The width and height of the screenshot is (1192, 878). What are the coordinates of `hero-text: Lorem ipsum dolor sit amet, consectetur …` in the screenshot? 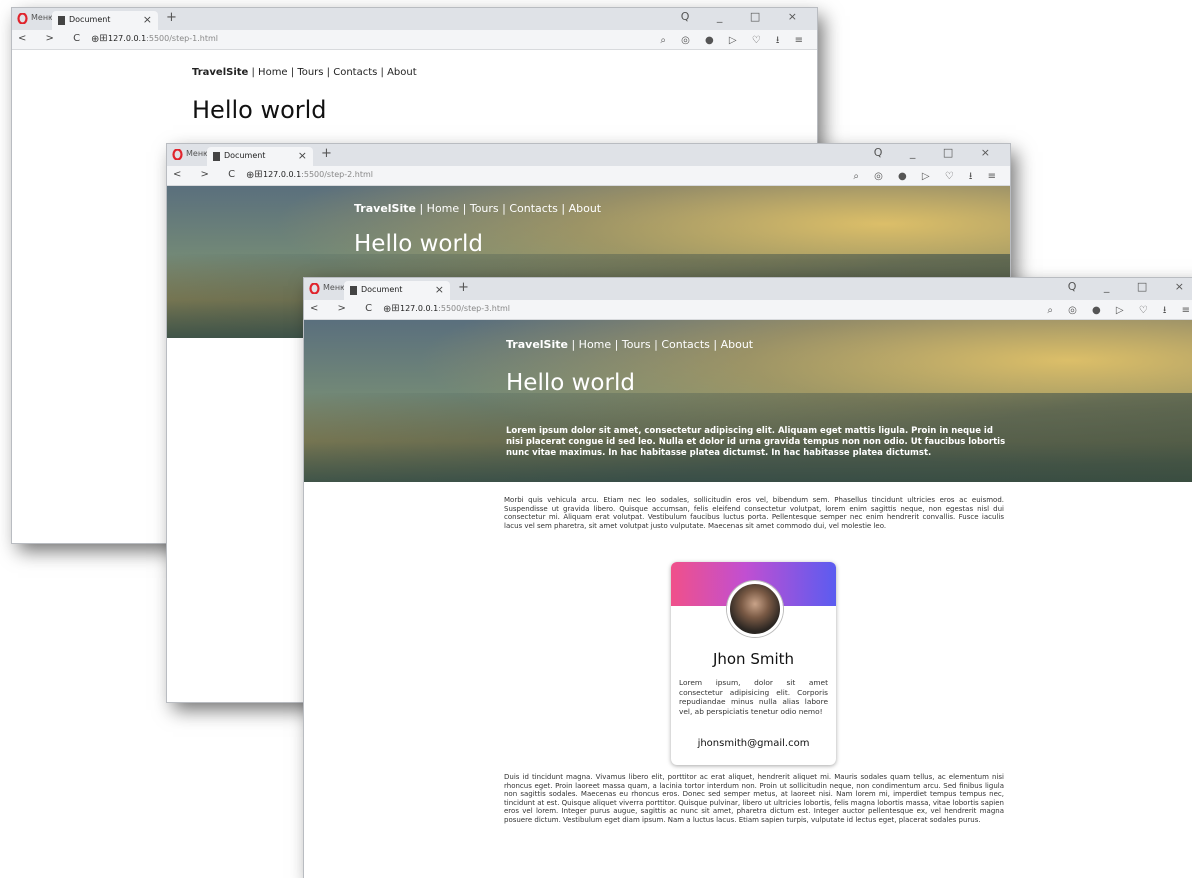 It's located at (756, 442).